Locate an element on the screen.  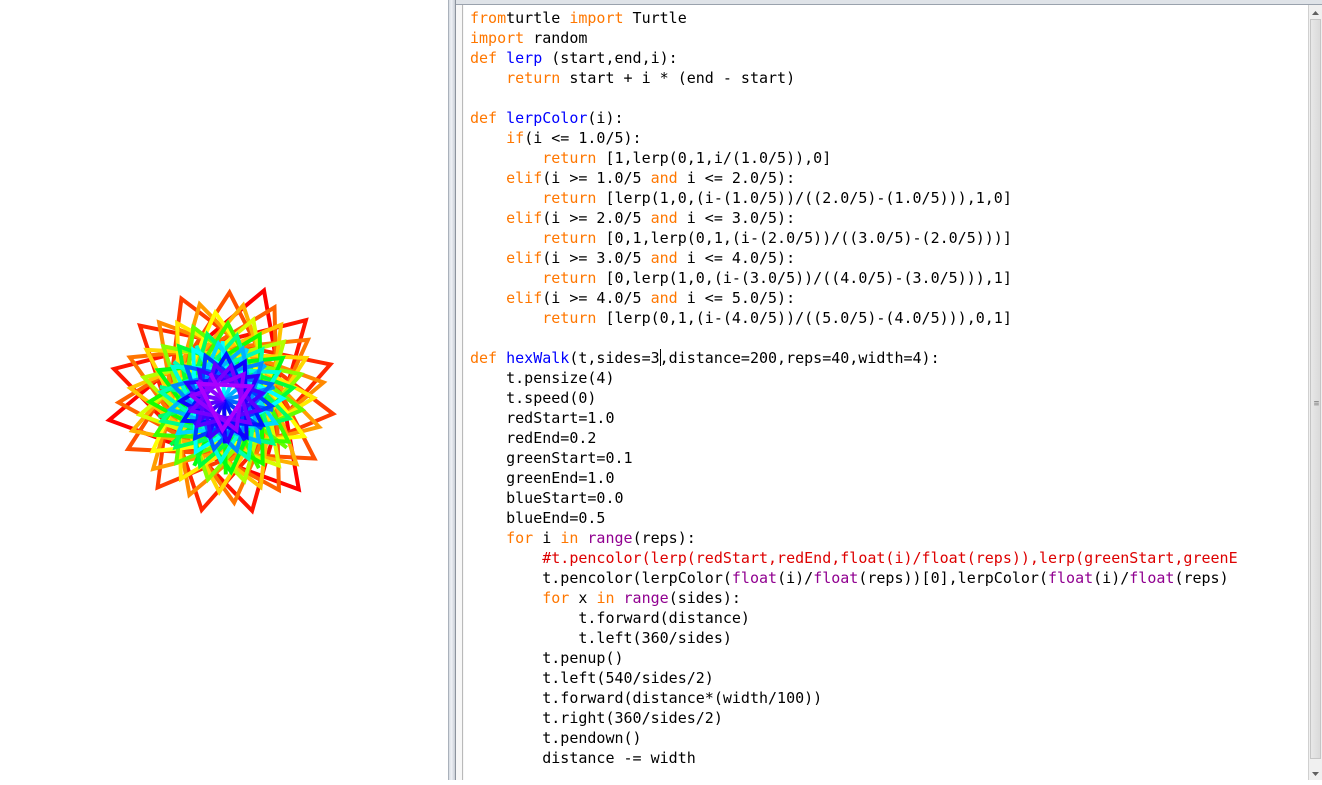
code-token: start + i * (end - start) is located at coordinates (678, 78).